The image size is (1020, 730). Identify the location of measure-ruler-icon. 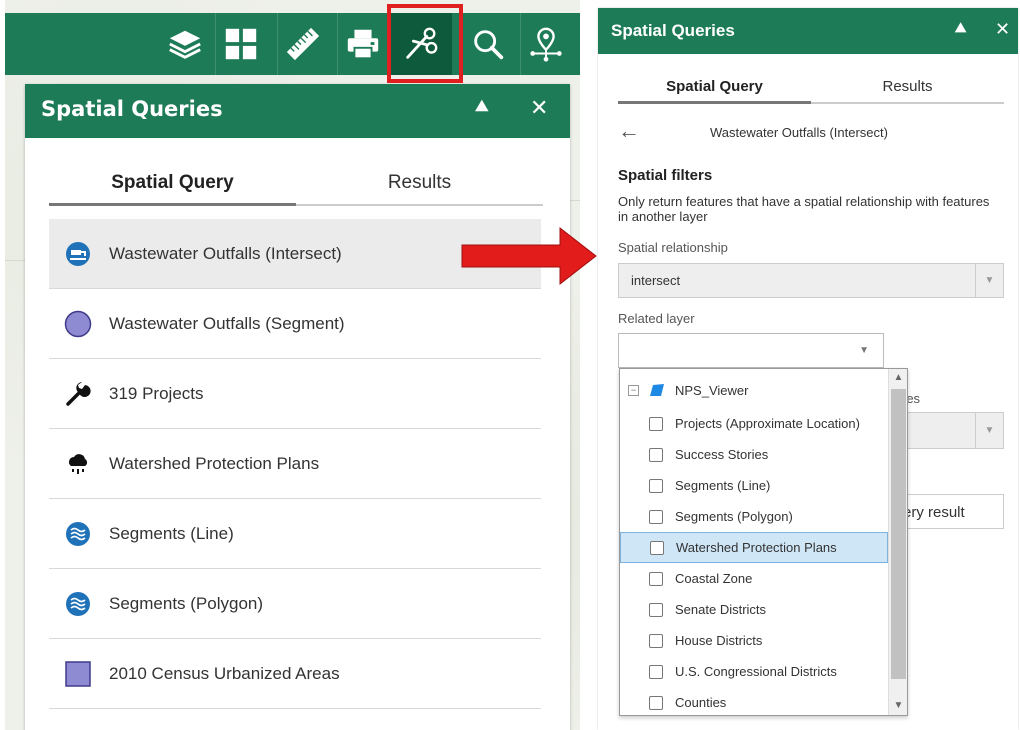
(302, 44).